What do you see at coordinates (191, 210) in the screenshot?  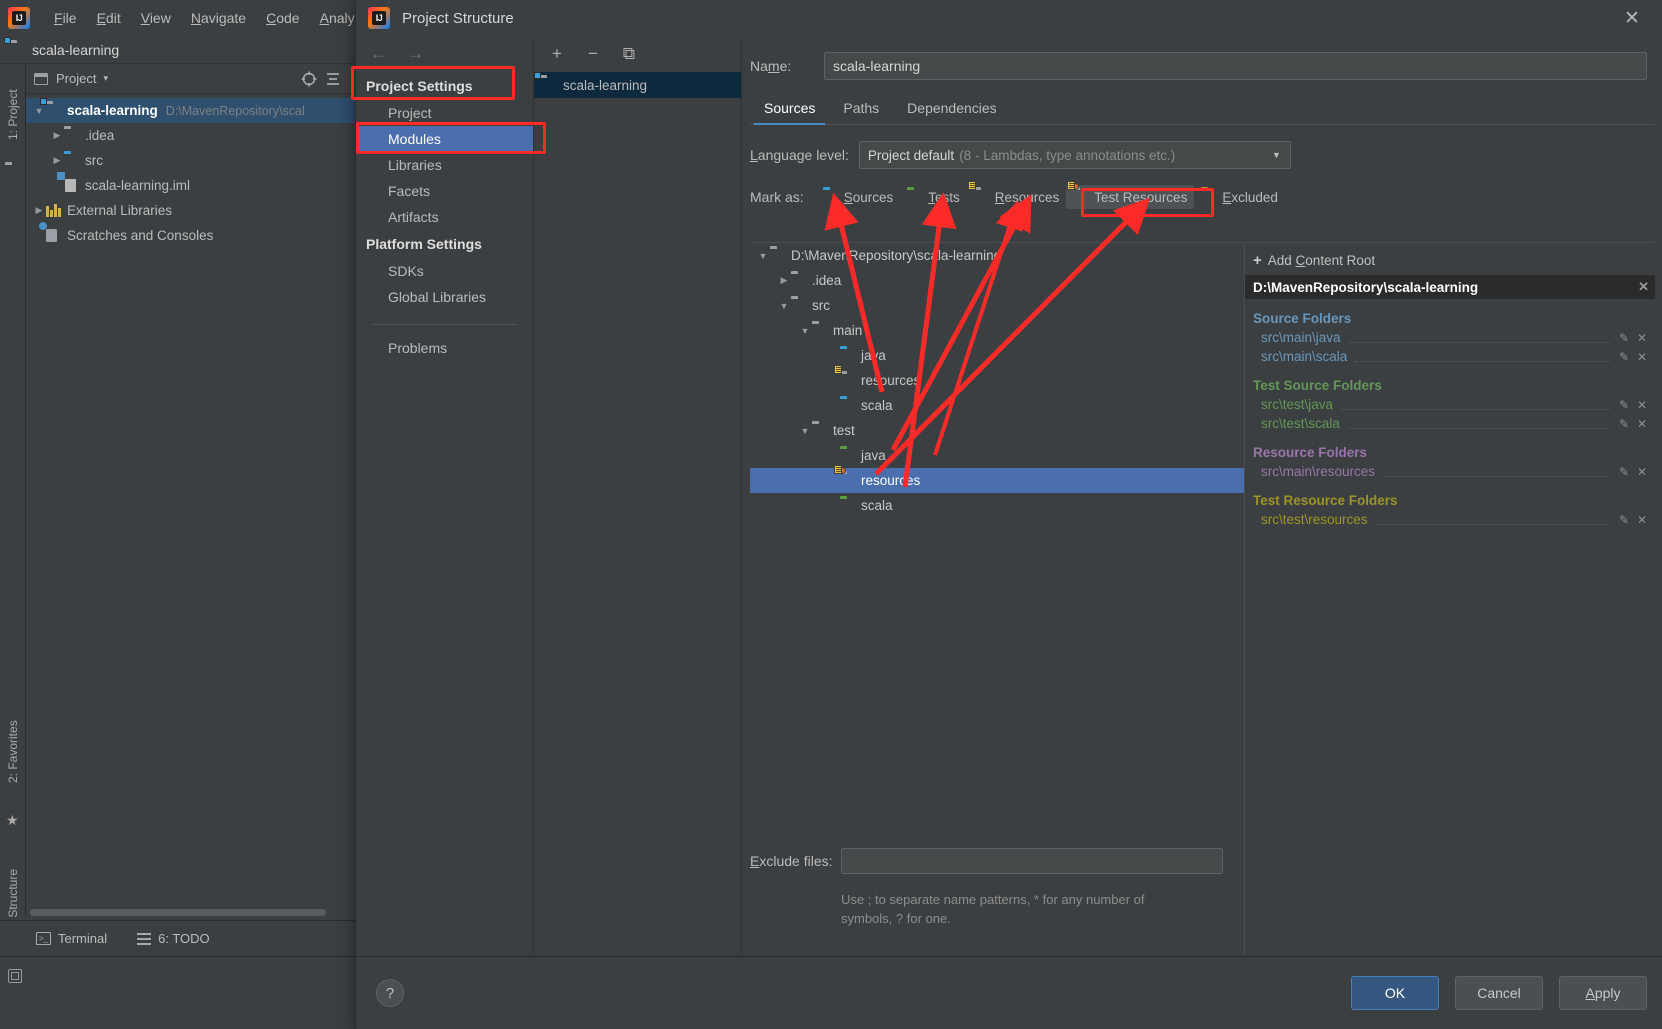 I see `tree-row-external-libraries: ▶ External Libraries` at bounding box center [191, 210].